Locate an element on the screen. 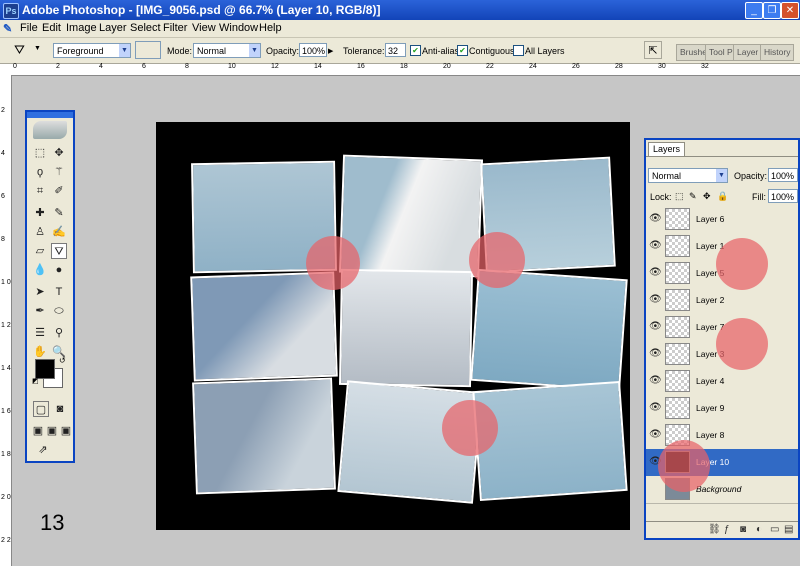 The image size is (800, 566). palette-well-tool-presets: Tool P is located at coordinates (721, 52).